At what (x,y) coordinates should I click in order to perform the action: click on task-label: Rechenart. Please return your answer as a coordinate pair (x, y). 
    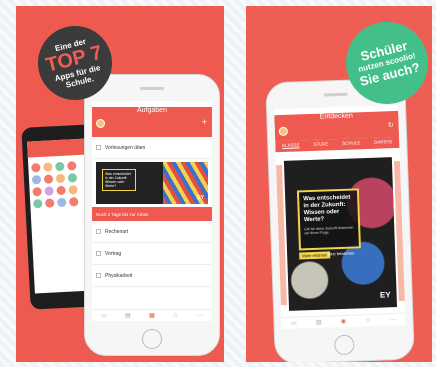
    Looking at the image, I should click on (117, 231).